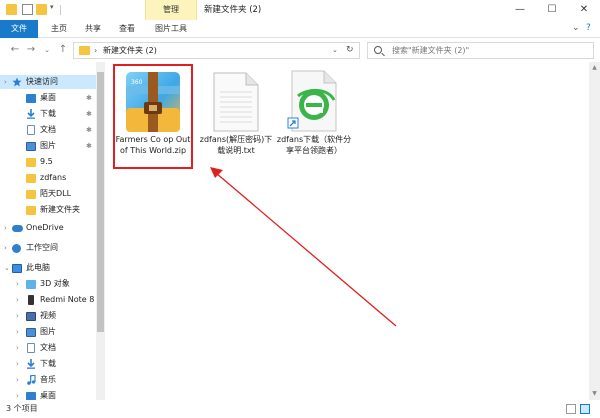 The width and height of the screenshot is (600, 418). Describe the element at coordinates (335, 50) in the screenshot. I see `address-dropdown-icon: ⌄` at that location.